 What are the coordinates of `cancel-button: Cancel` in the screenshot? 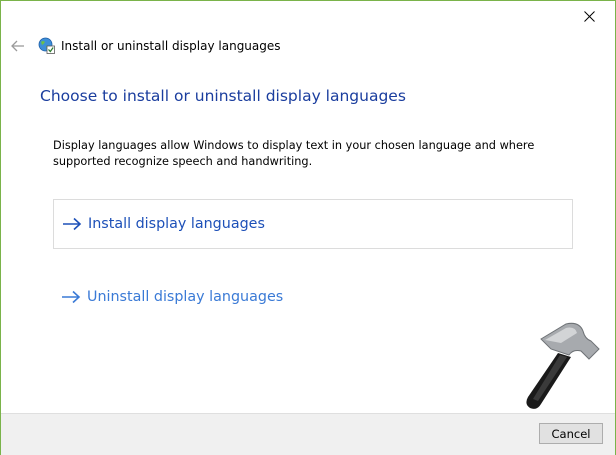 It's located at (571, 433).